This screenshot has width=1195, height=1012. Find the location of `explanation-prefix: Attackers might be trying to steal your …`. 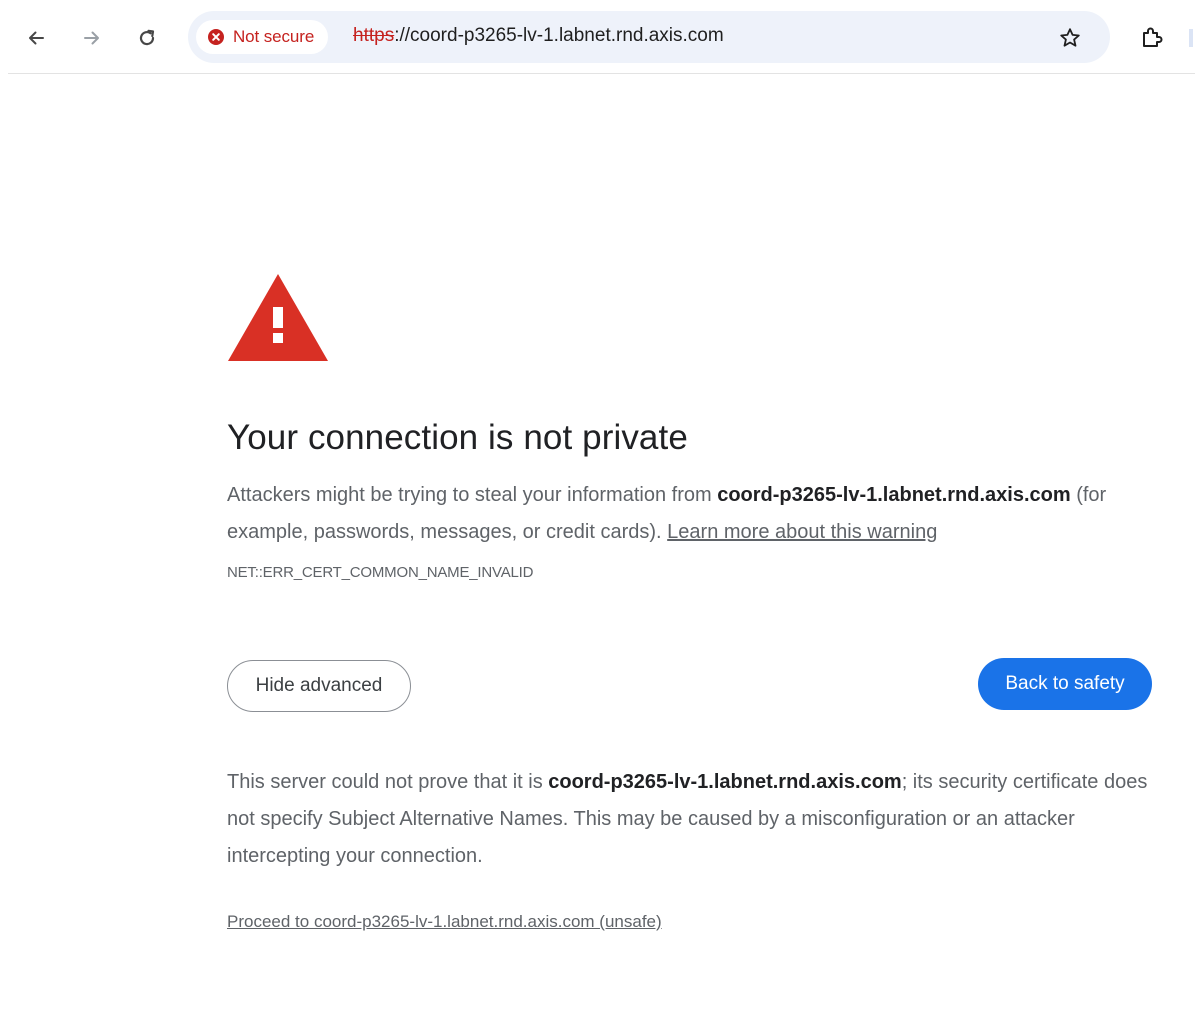

explanation-prefix: Attackers might be trying to steal your … is located at coordinates (472, 495).